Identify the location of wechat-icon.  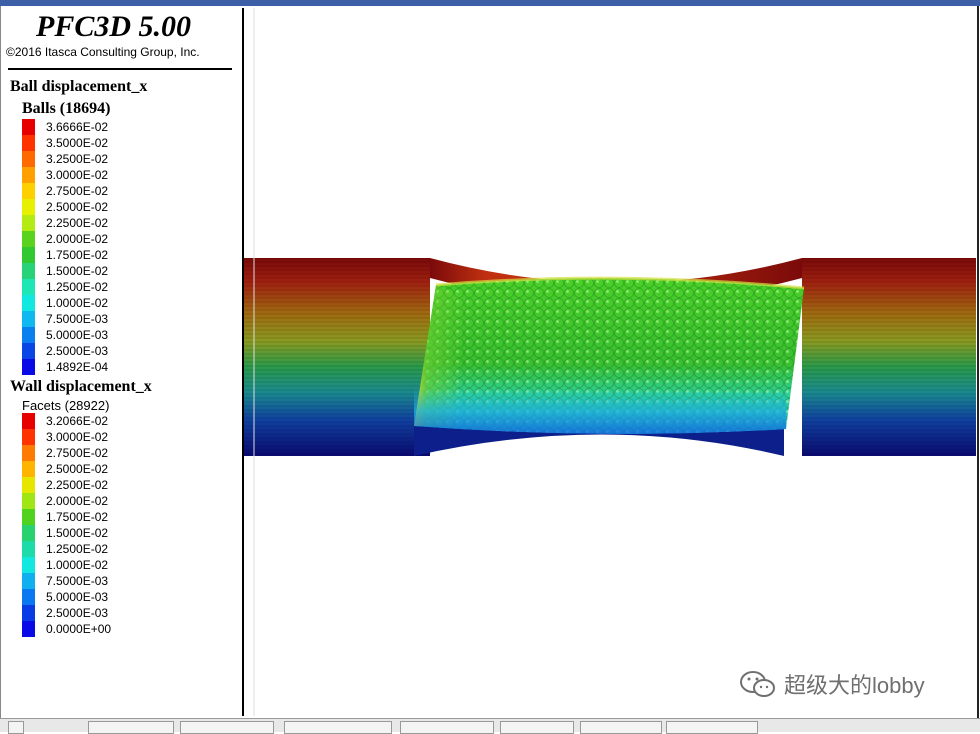
(757, 684).